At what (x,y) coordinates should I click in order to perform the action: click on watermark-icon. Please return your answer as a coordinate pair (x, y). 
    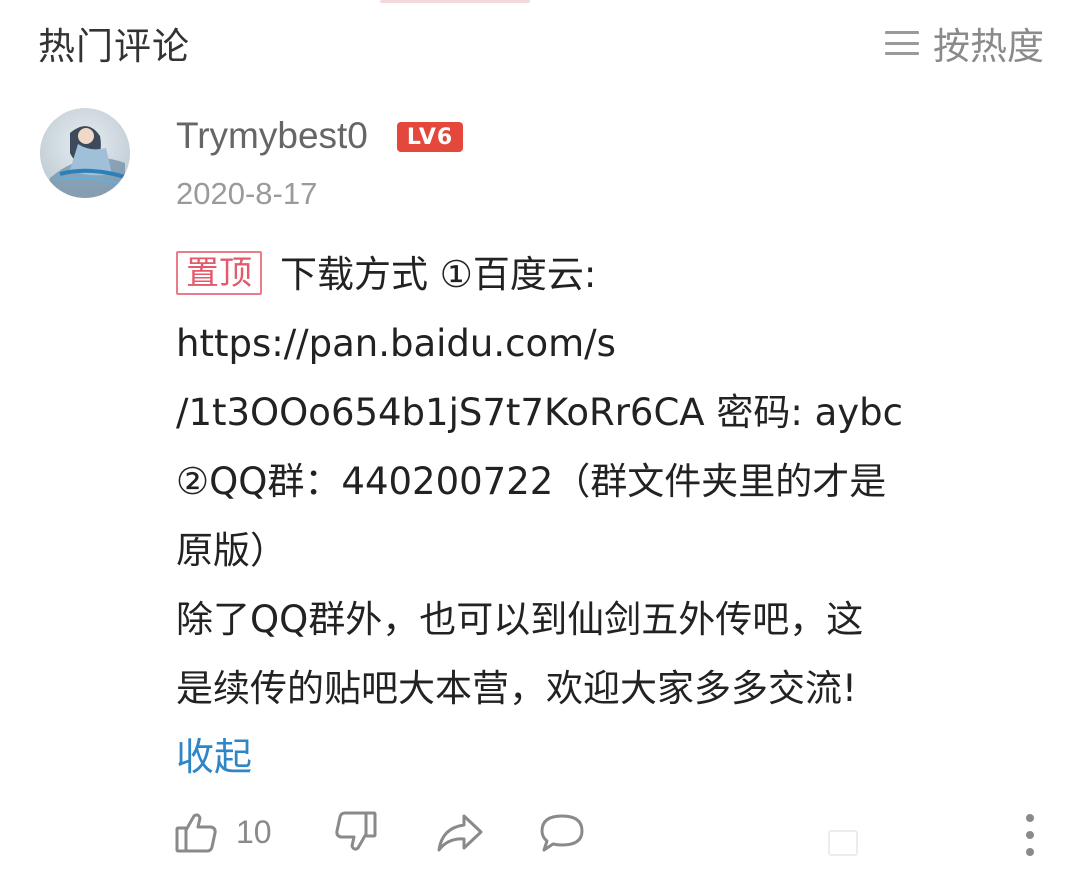
    Looking at the image, I should click on (843, 843).